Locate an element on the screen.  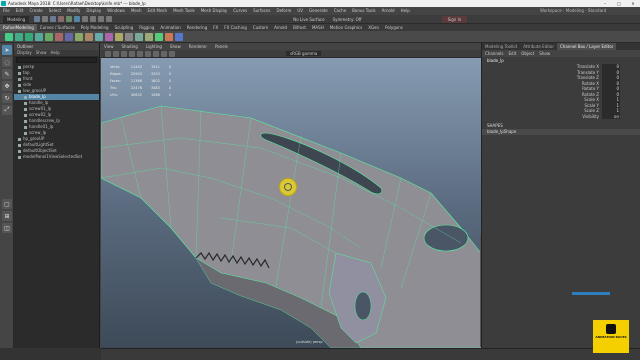
select-by-hierarchy-icon is located at coordinates (77, 19).